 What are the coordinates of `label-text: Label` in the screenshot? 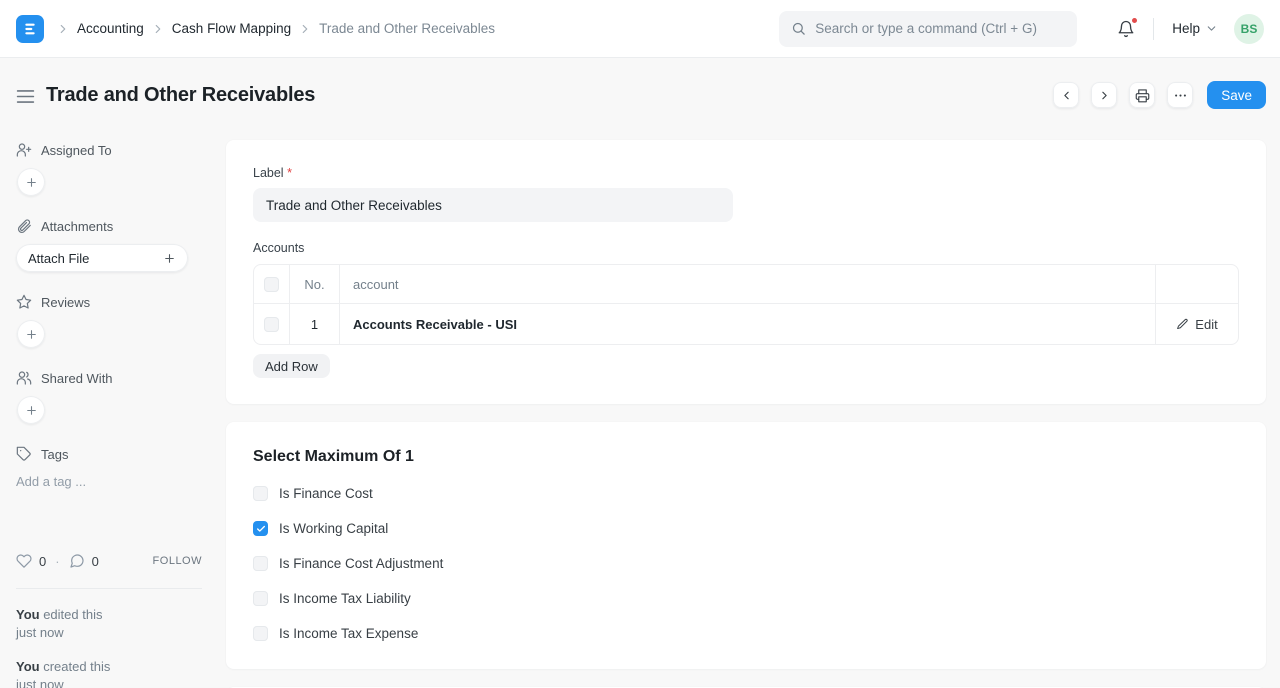 It's located at (268, 173).